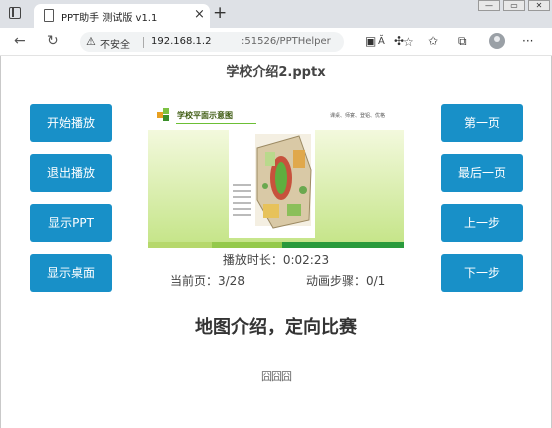 The height and width of the screenshot is (428, 552). What do you see at coordinates (220, 13) in the screenshot?
I see `new-tab-icon: +` at bounding box center [220, 13].